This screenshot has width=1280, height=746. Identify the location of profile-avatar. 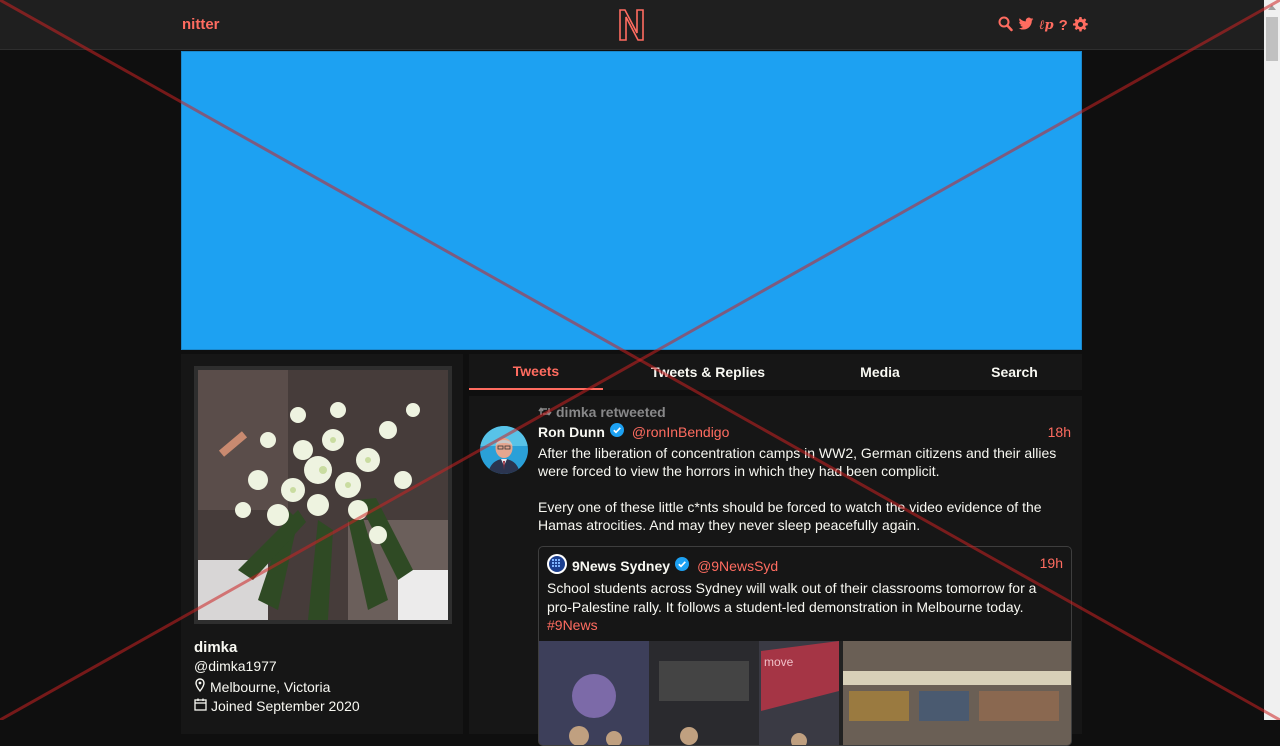
(323, 495).